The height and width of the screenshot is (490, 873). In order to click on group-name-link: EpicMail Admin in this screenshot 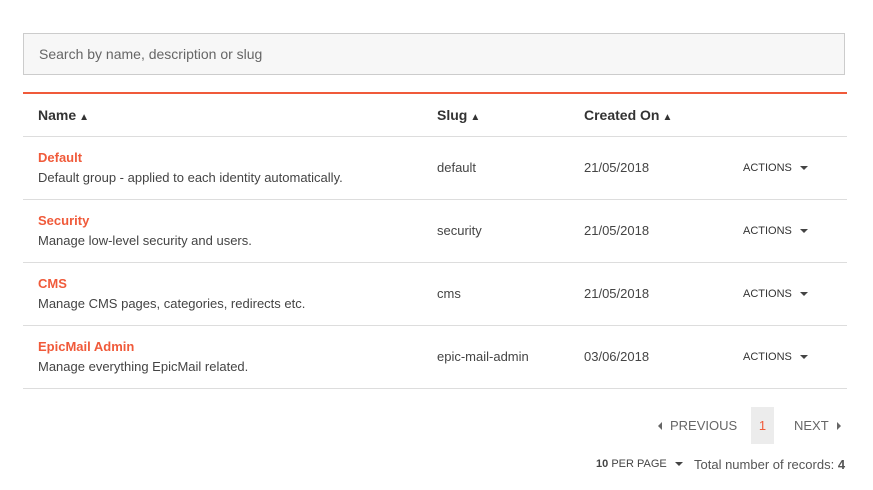, I will do `click(86, 346)`.